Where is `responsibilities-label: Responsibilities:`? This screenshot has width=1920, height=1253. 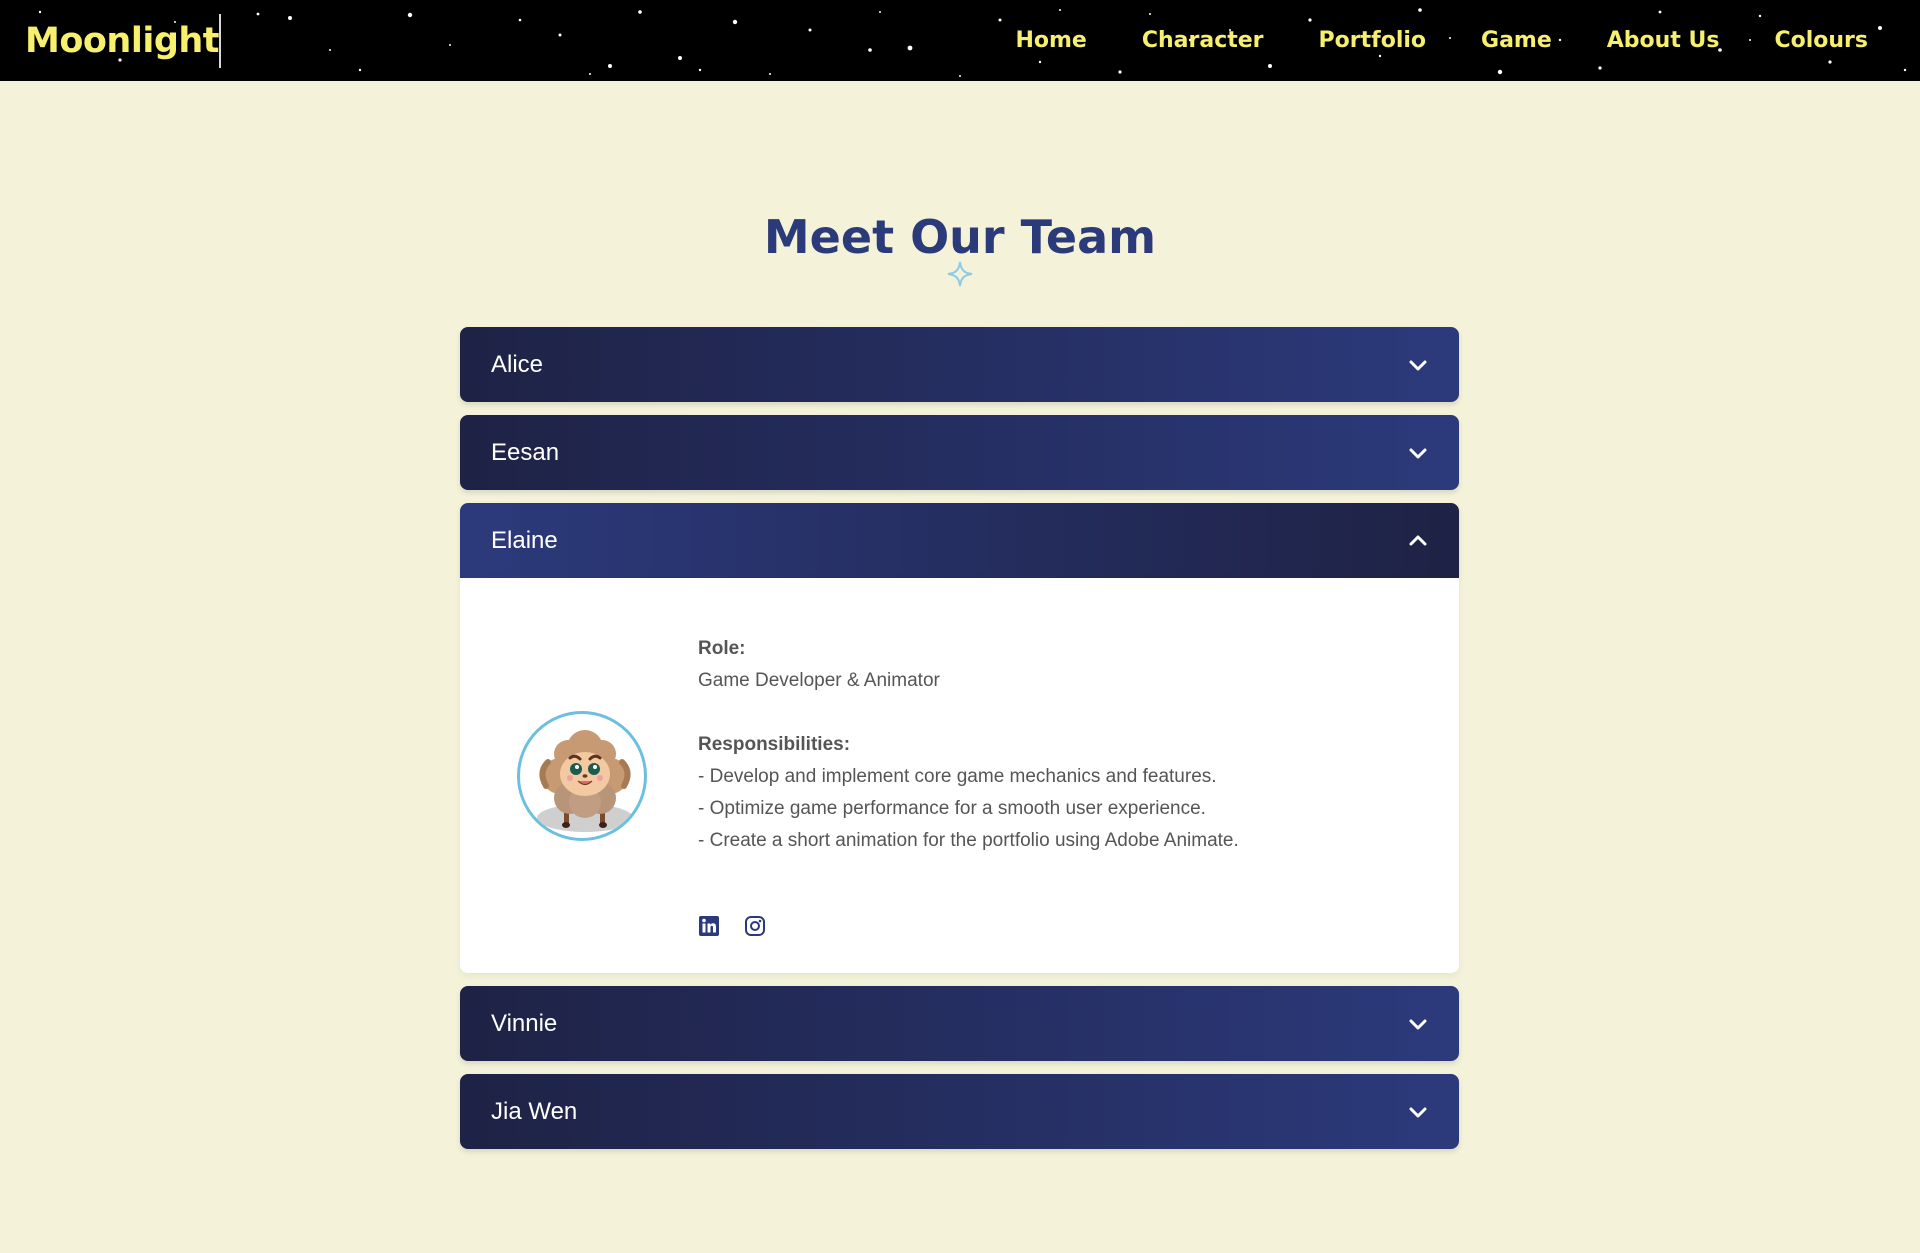
responsibilities-label: Responsibilities: is located at coordinates (774, 744).